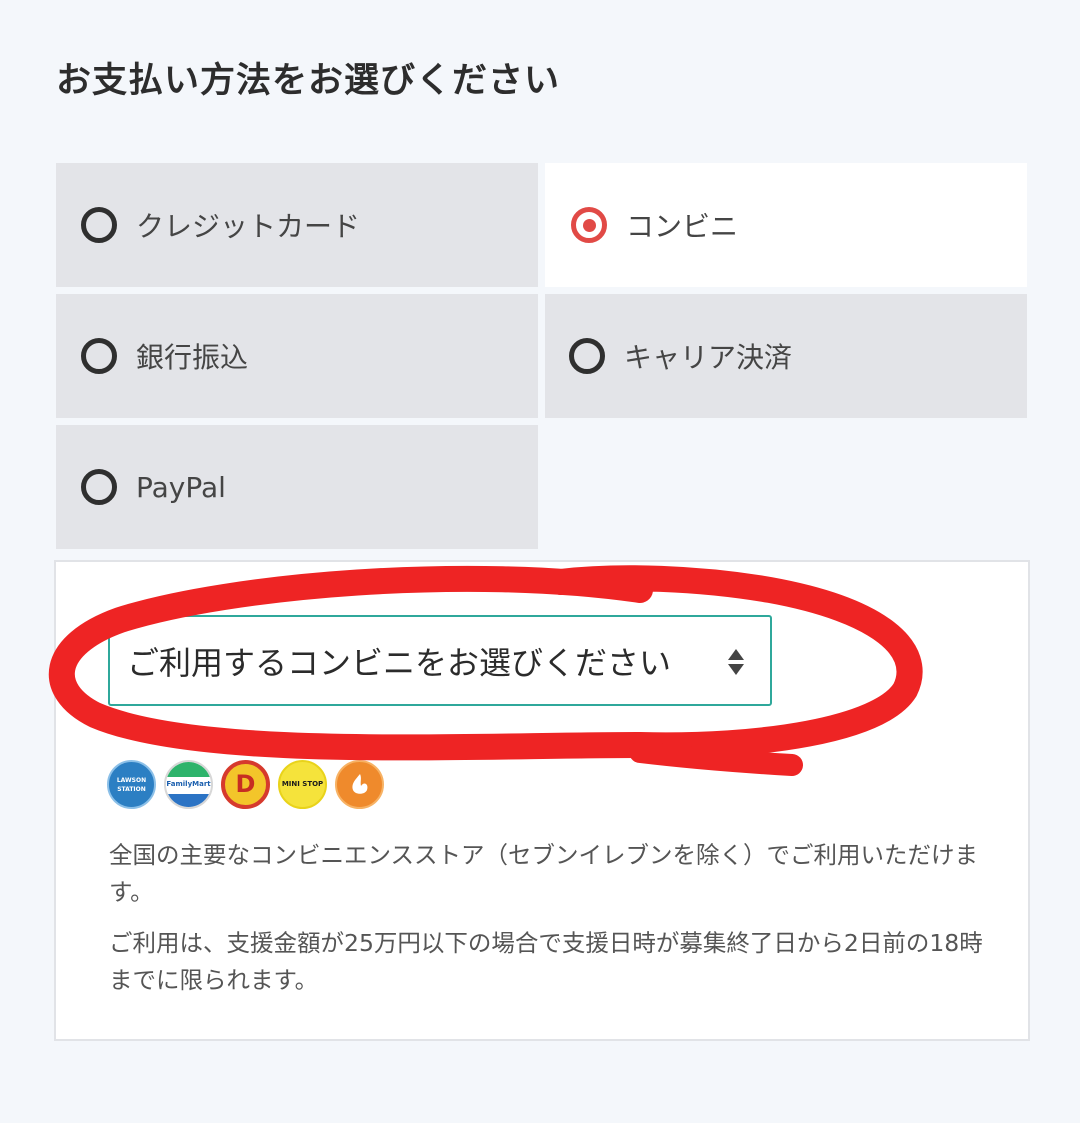  What do you see at coordinates (192, 357) in the screenshot?
I see `option-label: 銀行振込` at bounding box center [192, 357].